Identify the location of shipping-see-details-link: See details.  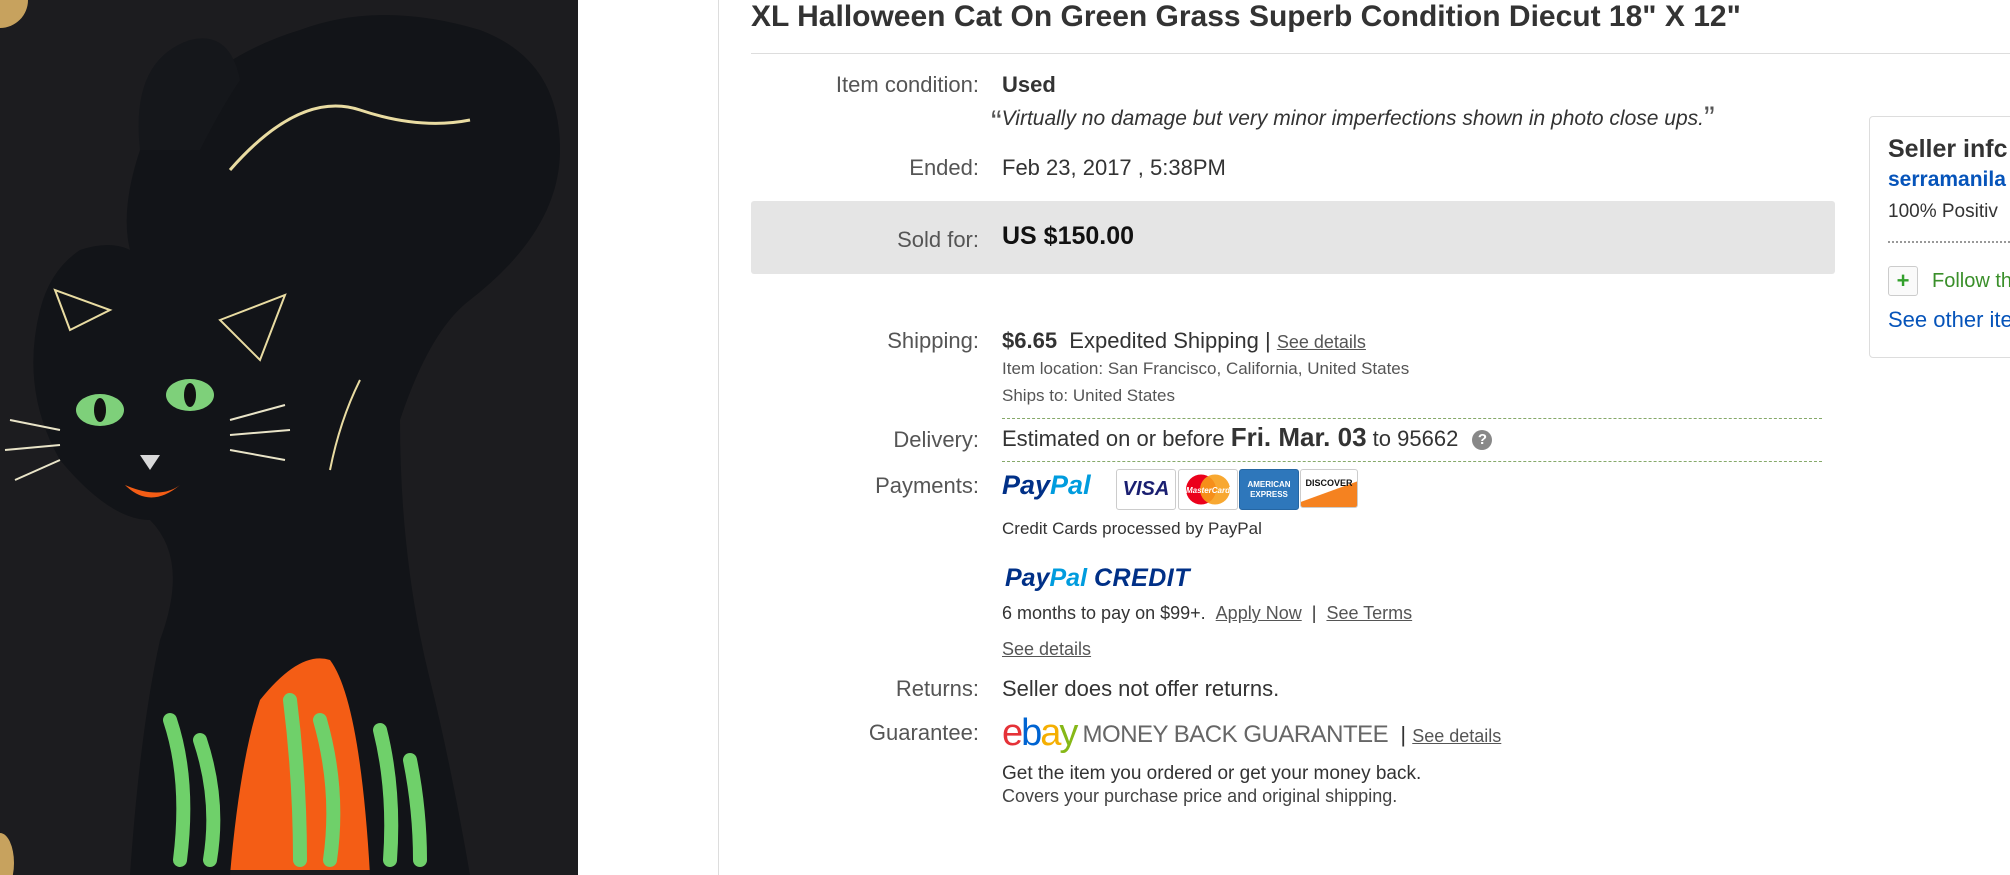
(1321, 342).